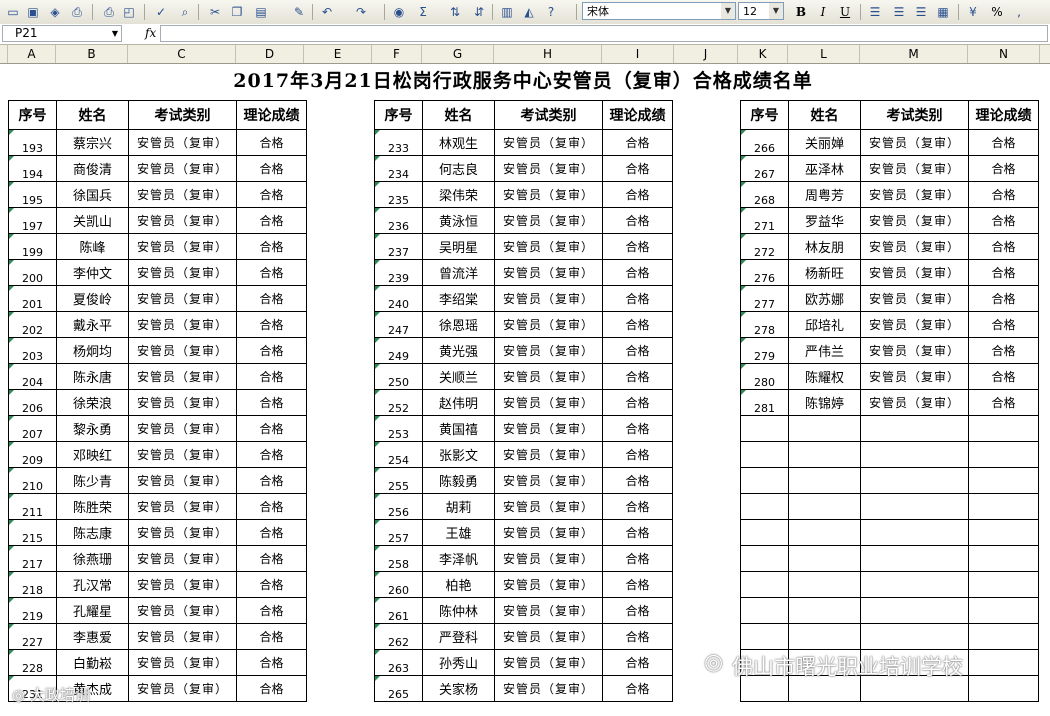  I want to click on permission-icon: ◈, so click(55, 12).